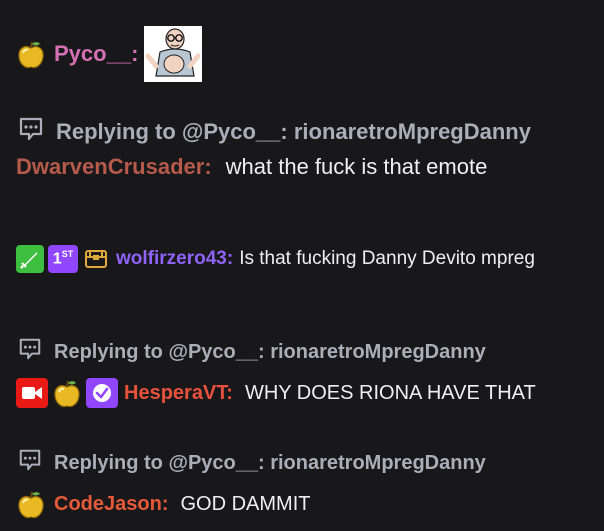 This screenshot has width=604, height=531. I want to click on verified-icon, so click(102, 393).